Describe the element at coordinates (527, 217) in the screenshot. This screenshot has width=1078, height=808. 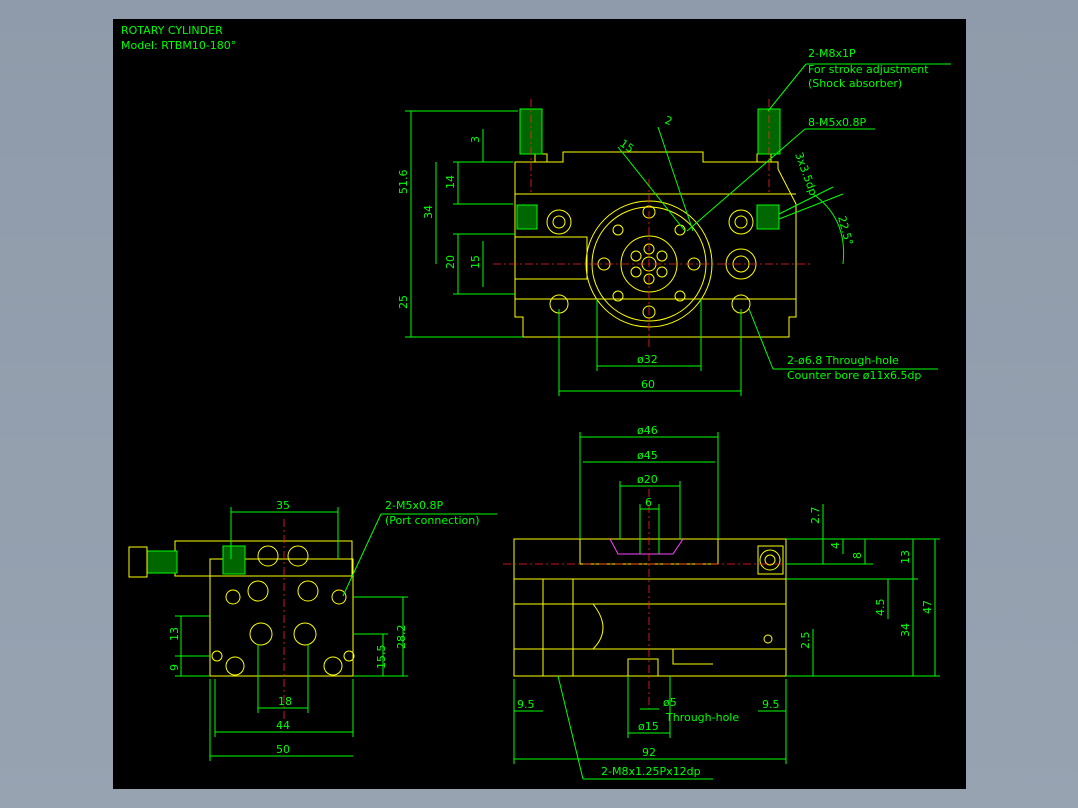
I see `spring-left` at that location.